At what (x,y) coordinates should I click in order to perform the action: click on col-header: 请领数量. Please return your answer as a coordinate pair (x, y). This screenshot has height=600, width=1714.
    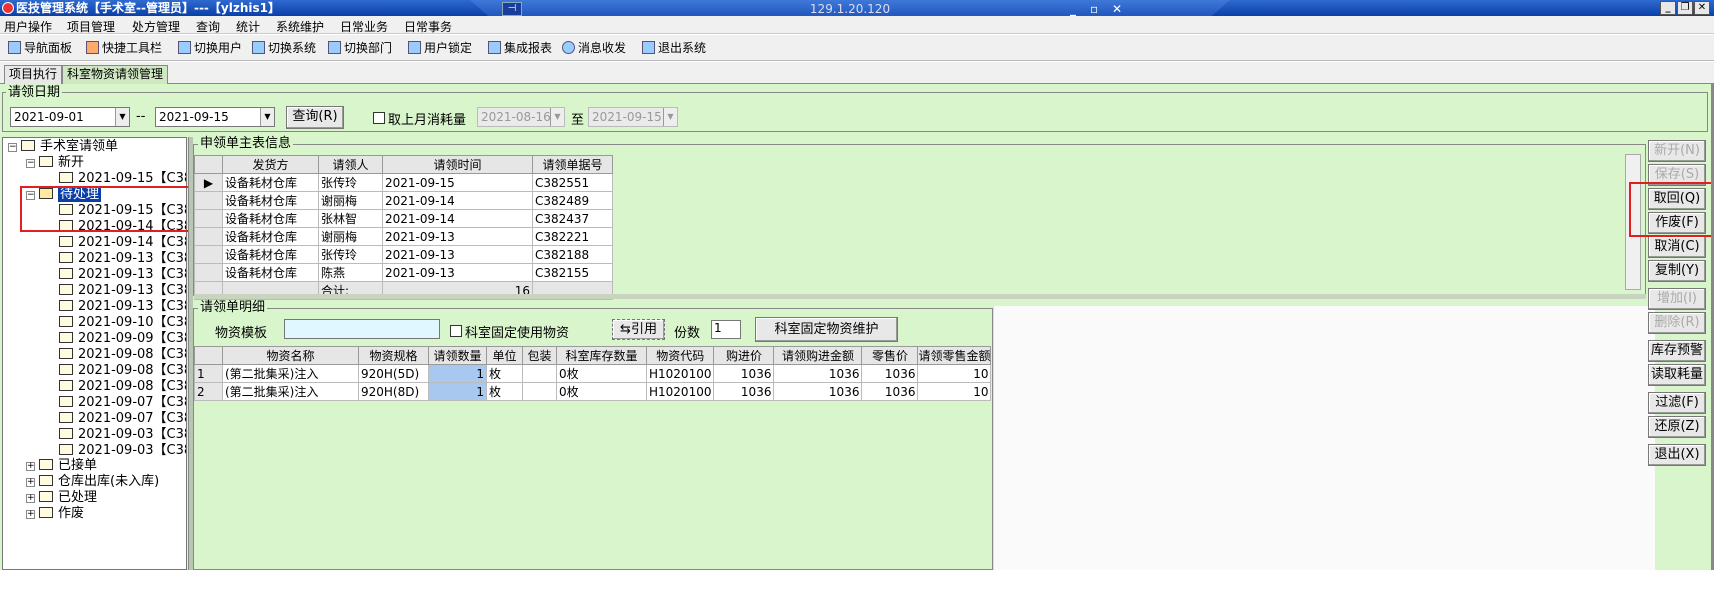
    Looking at the image, I should click on (457, 355).